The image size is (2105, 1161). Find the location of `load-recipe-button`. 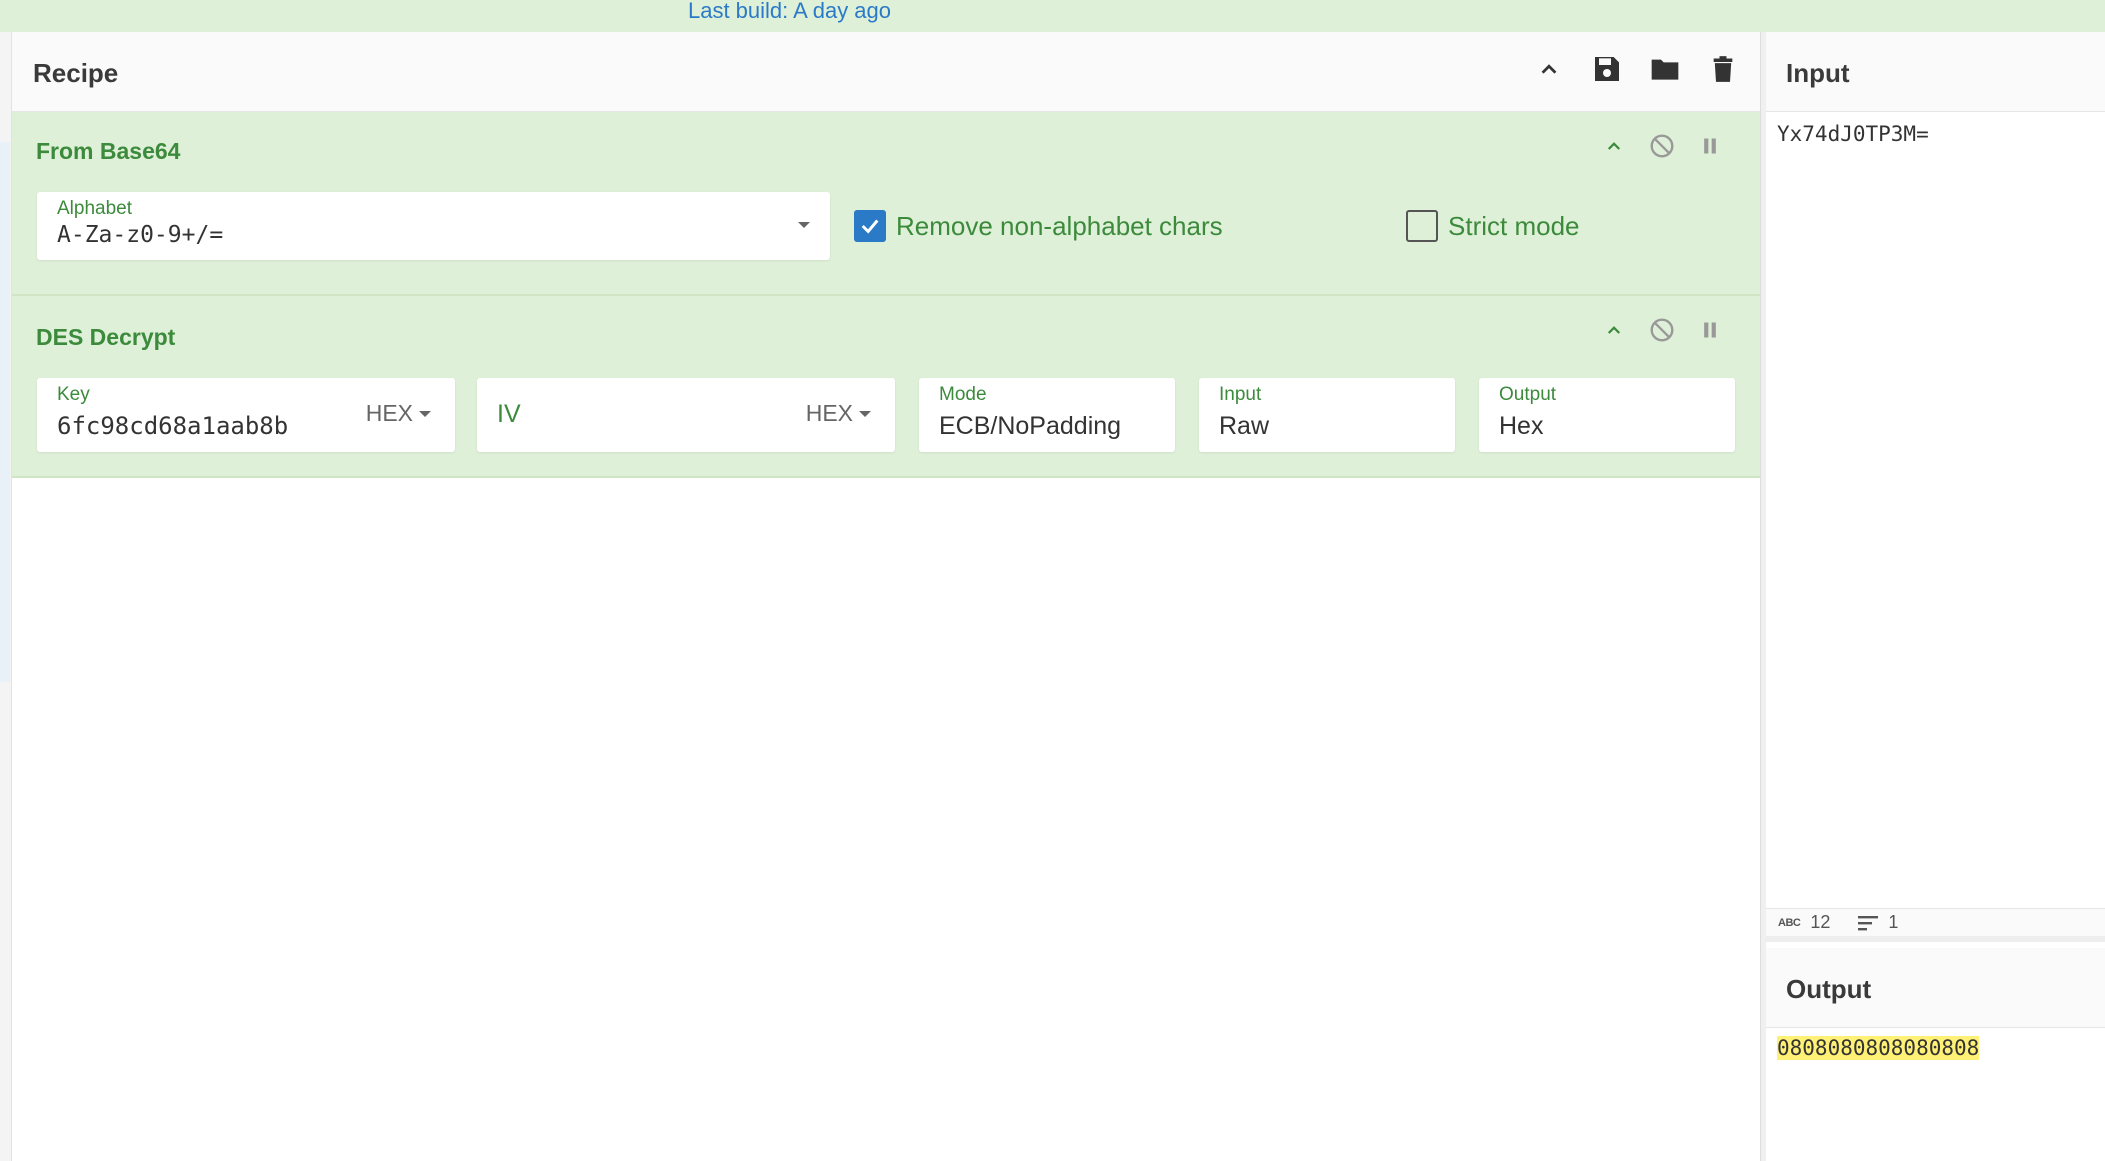

load-recipe-button is located at coordinates (1665, 69).